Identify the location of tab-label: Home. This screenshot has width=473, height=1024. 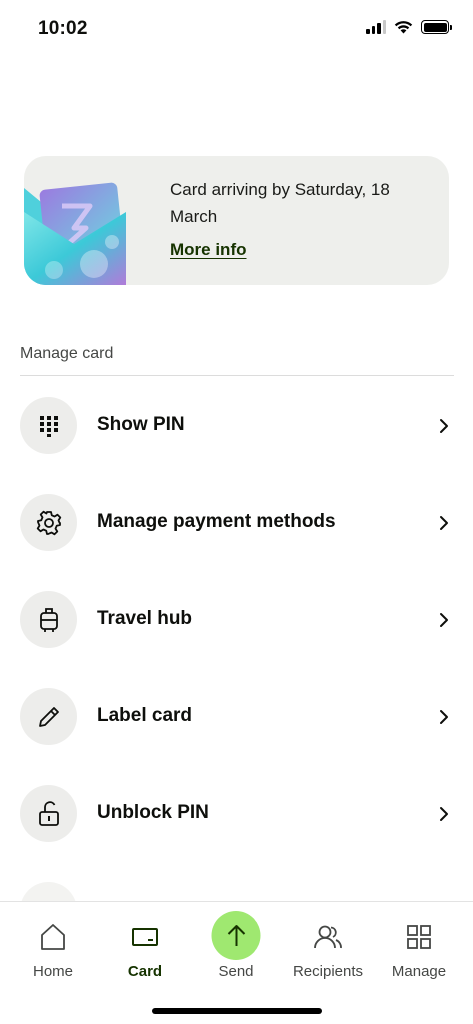
(52, 971).